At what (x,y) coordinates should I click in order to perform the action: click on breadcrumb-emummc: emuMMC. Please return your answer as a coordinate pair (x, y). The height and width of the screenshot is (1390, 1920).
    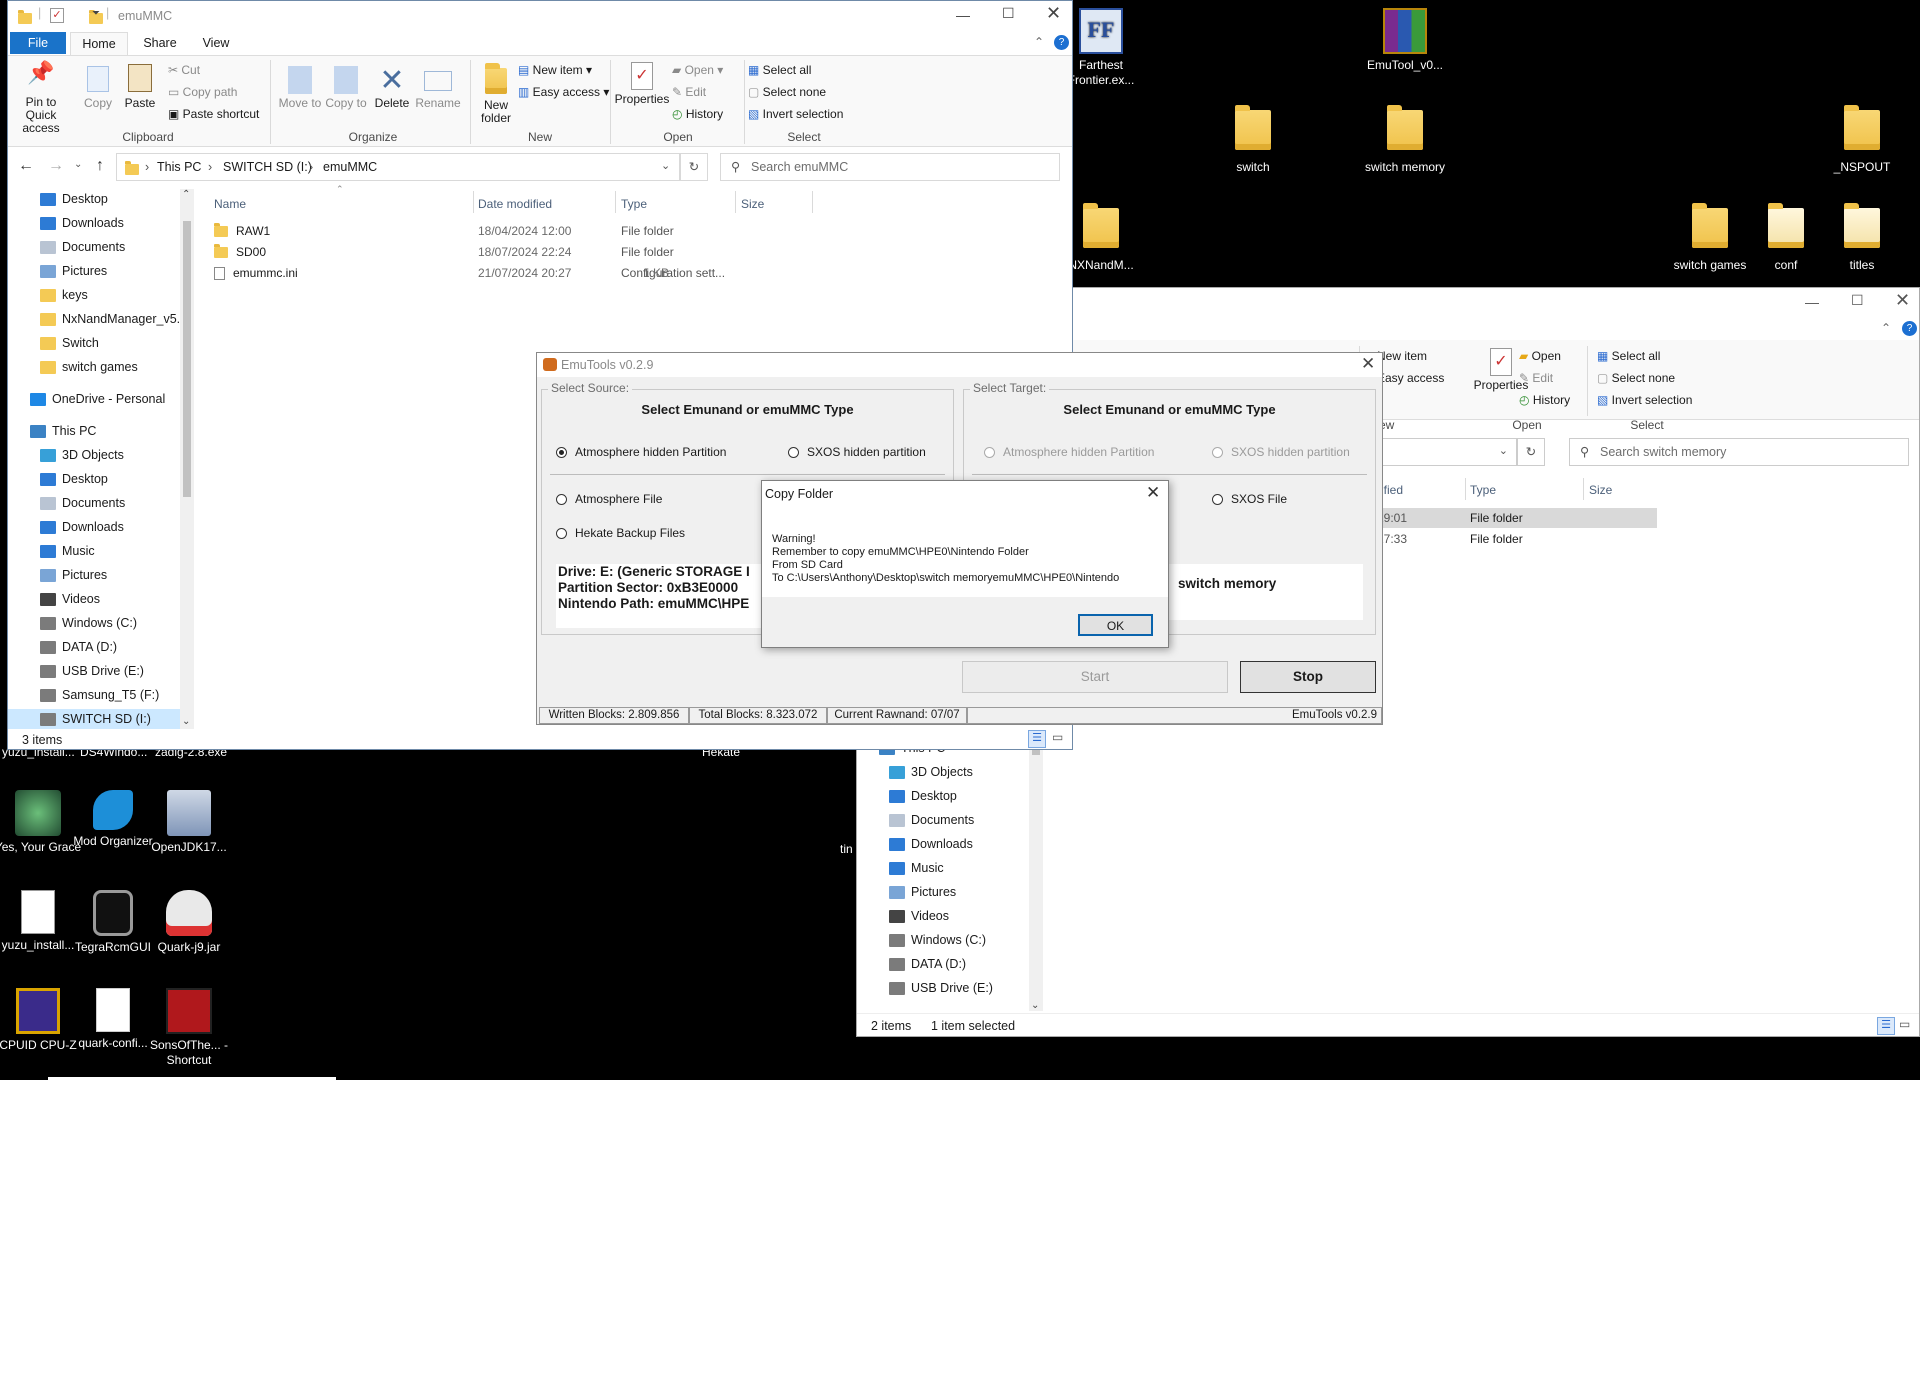
    Looking at the image, I should click on (350, 167).